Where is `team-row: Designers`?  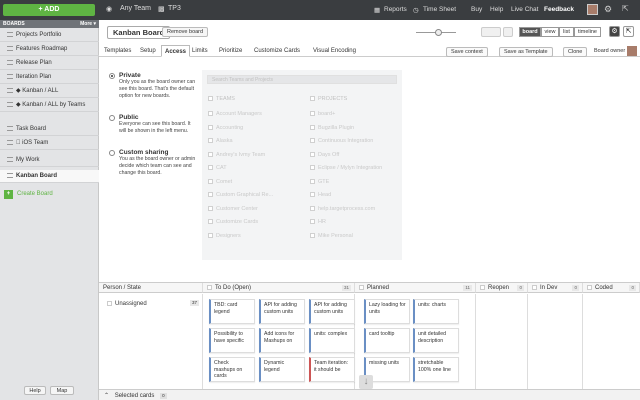 team-row: Designers is located at coordinates (224, 236).